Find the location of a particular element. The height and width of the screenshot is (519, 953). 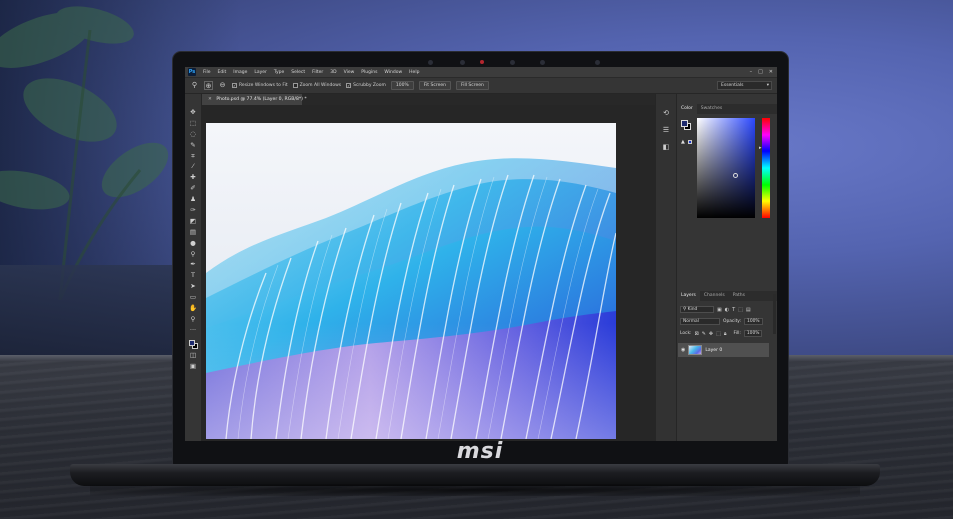

menu-file: File is located at coordinates (207, 72).